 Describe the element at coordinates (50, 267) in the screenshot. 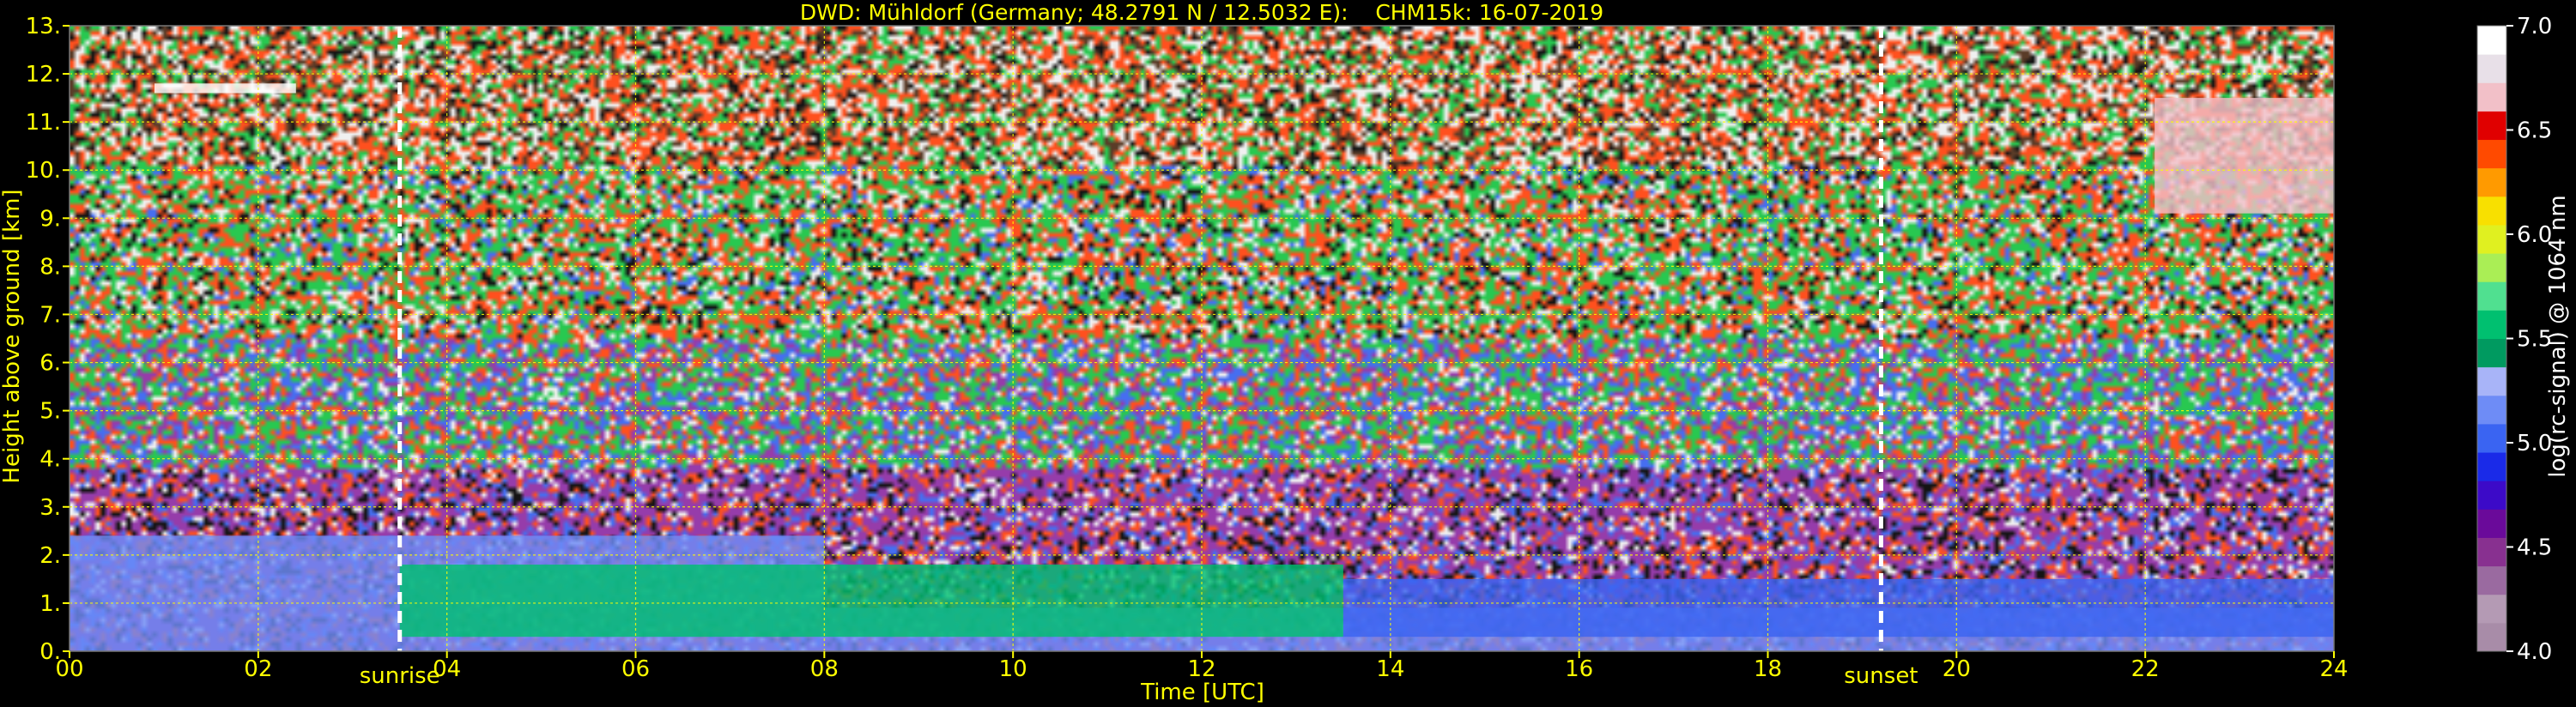

I see `y-tick-label-8: 8.` at that location.